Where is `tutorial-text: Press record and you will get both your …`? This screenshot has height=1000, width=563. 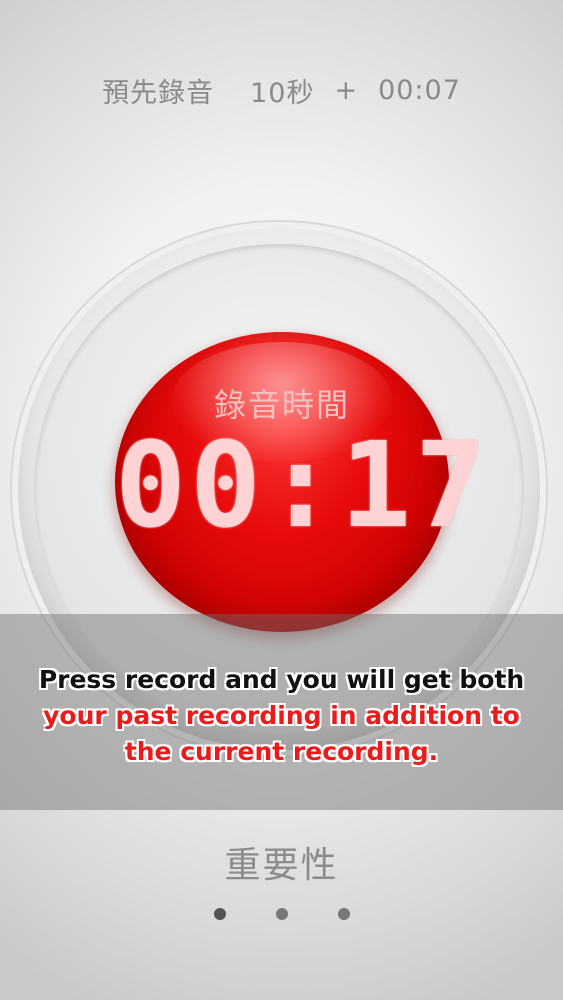
tutorial-text: Press record and you will get both your … is located at coordinates (281, 716).